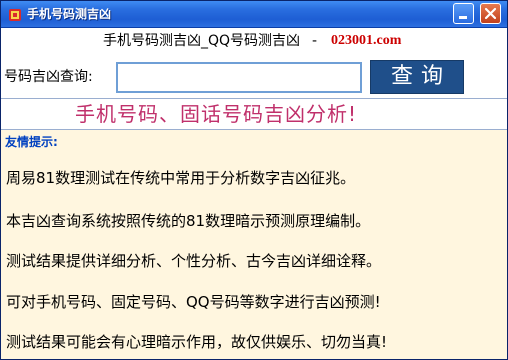 Image resolution: width=508 pixels, height=360 pixels. Describe the element at coordinates (254, 14) in the screenshot. I see `title-bar: 手机号码测吉凶` at that location.